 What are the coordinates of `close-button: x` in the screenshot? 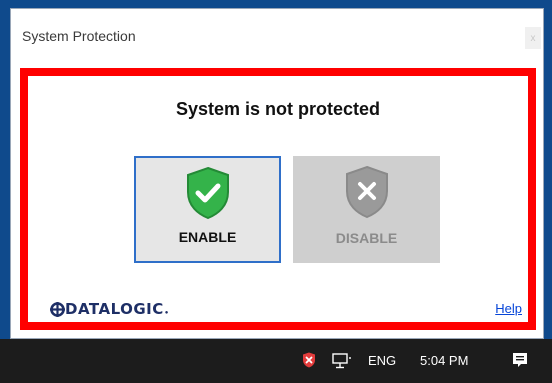 It's located at (533, 38).